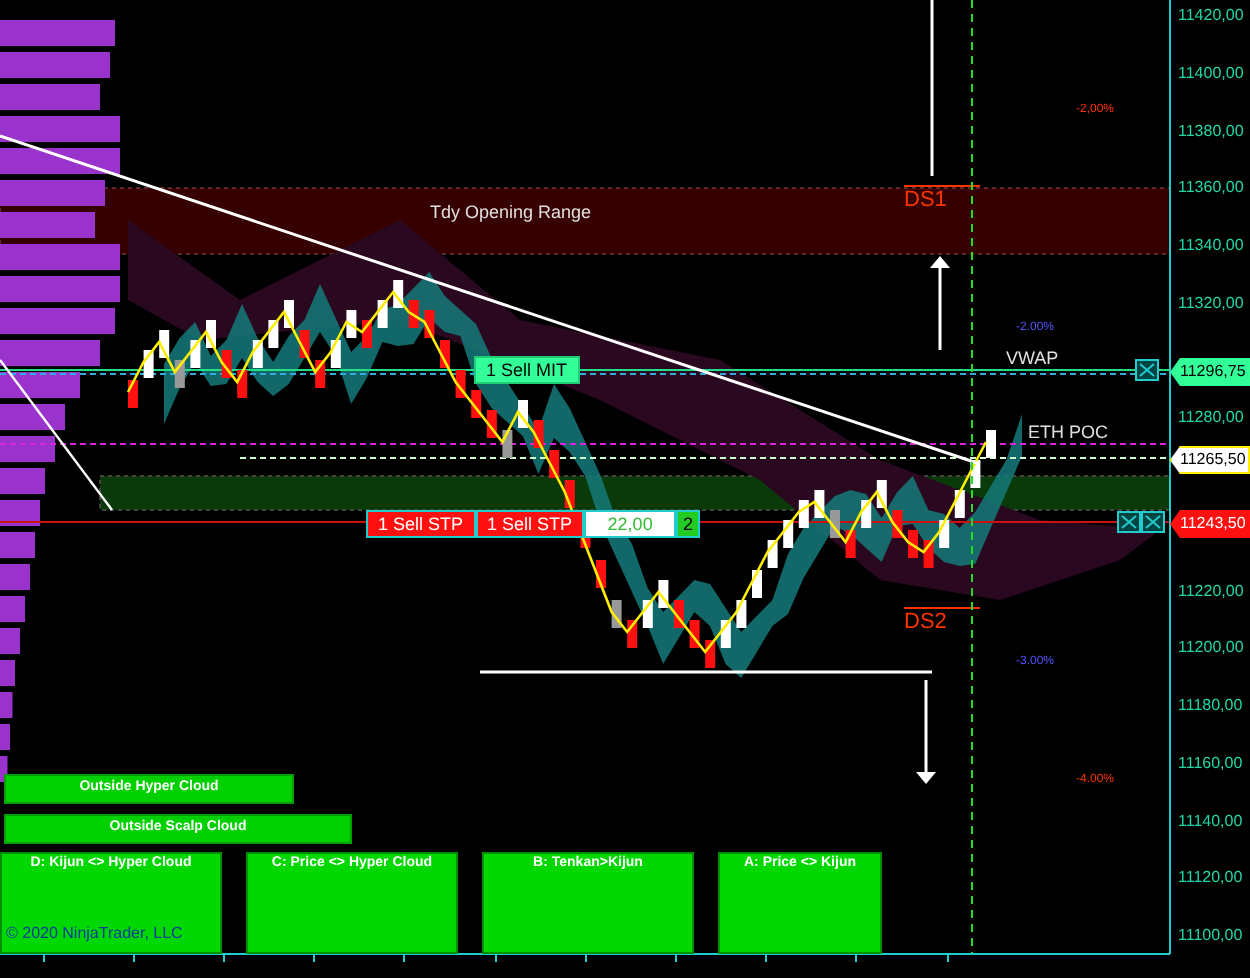 The image size is (1250, 978). I want to click on price-axis-label: 11200,00, so click(1211, 648).